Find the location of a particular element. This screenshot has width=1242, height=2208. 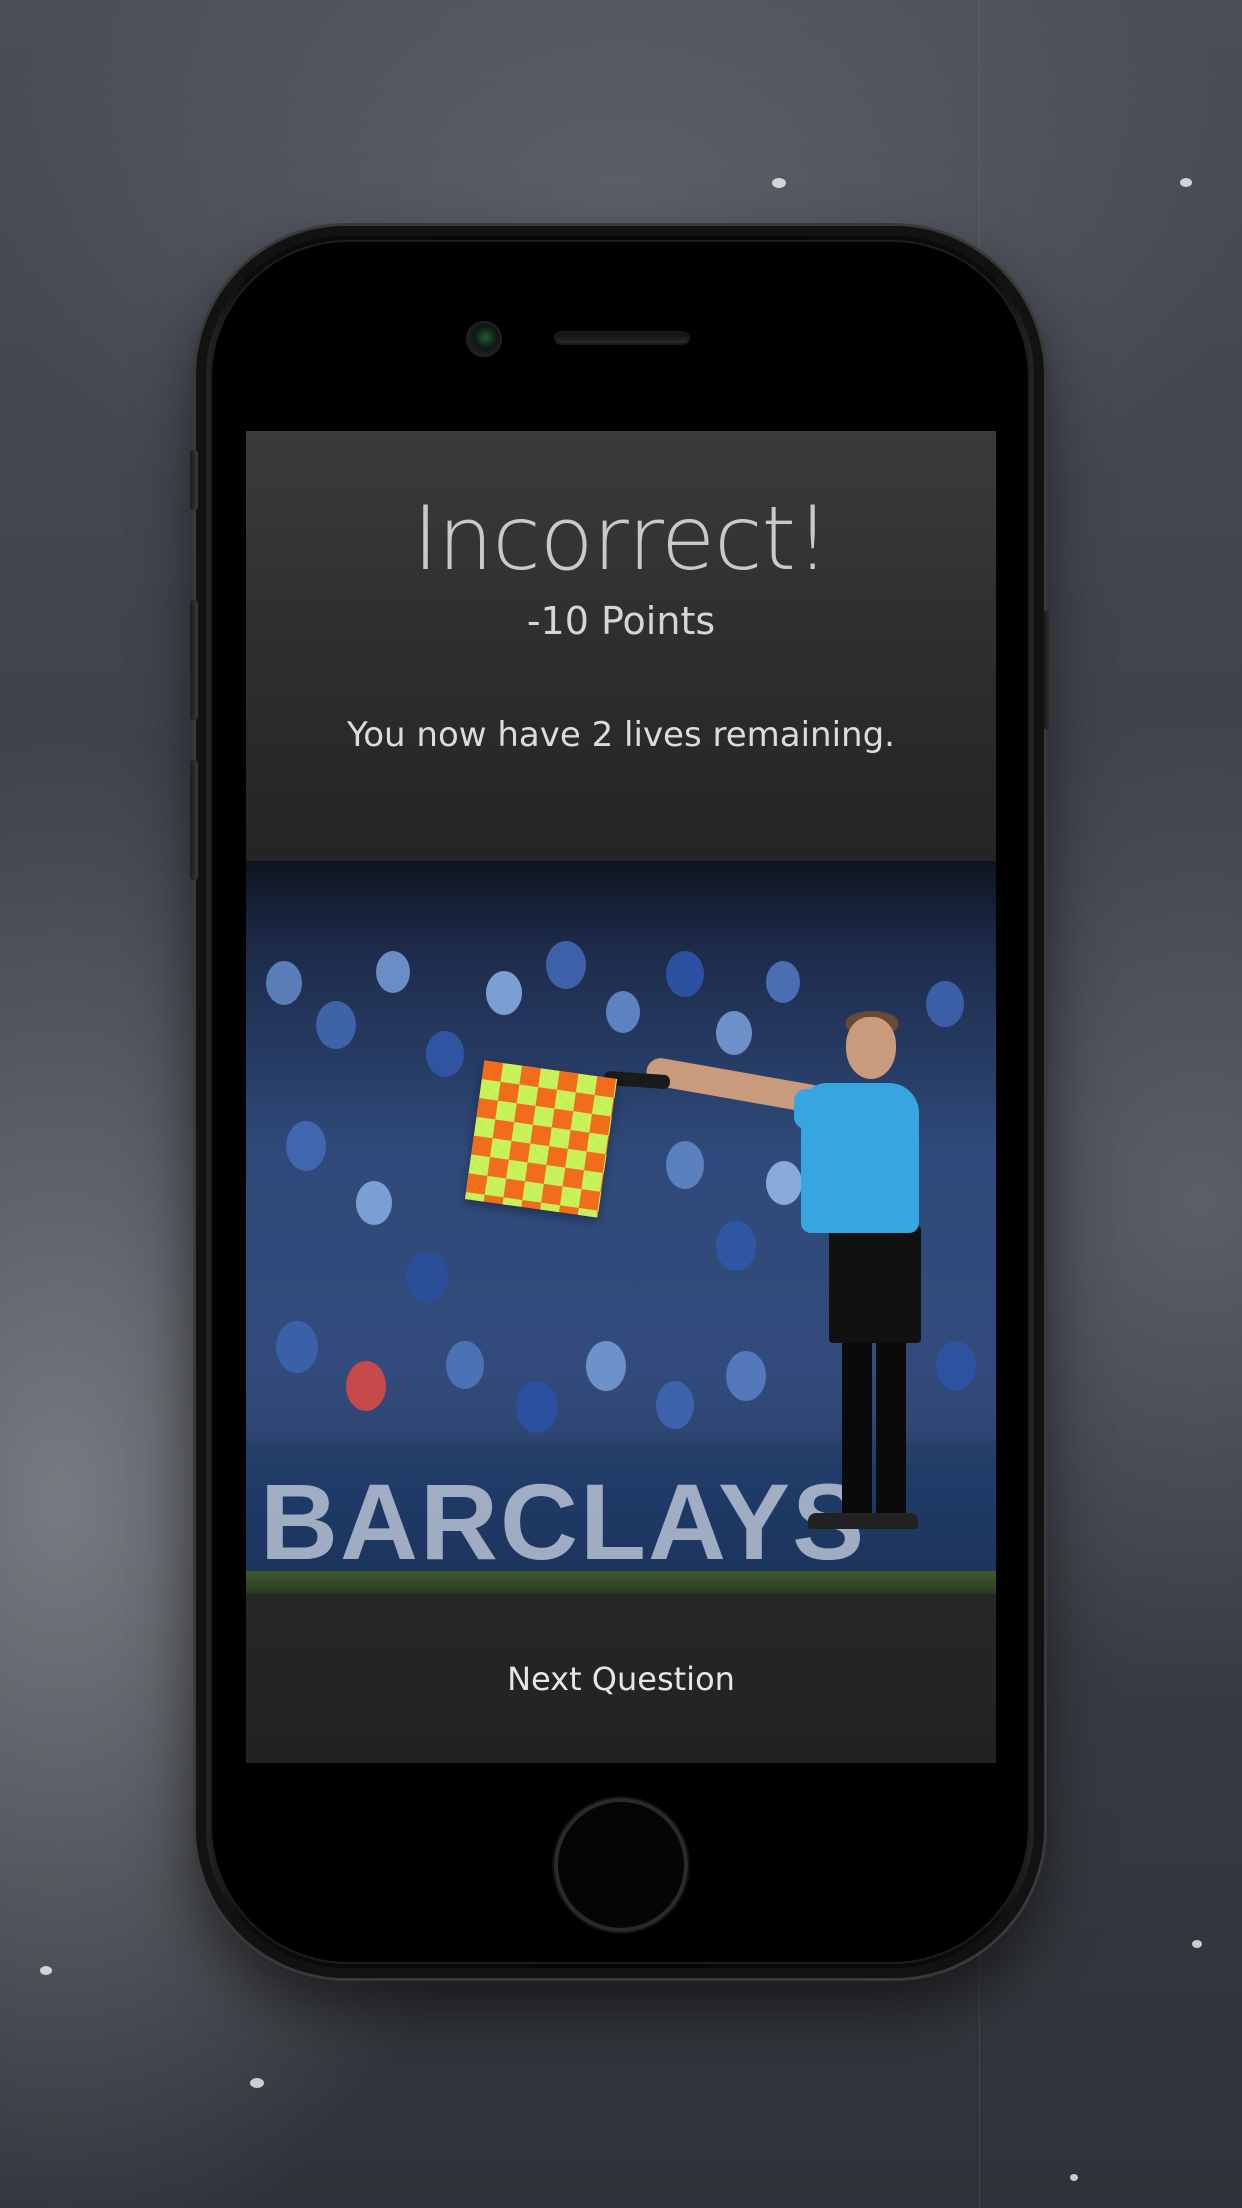

points-change: -10 Points is located at coordinates (621, 621).